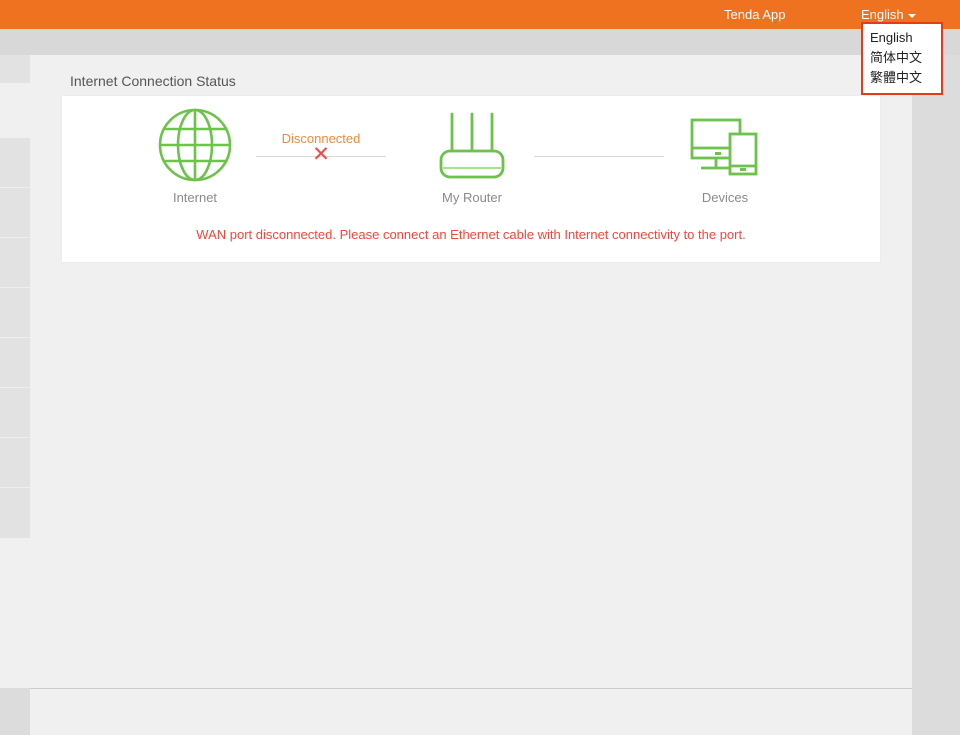 This screenshot has width=960, height=735. I want to click on router-node-label: My Router, so click(472, 197).